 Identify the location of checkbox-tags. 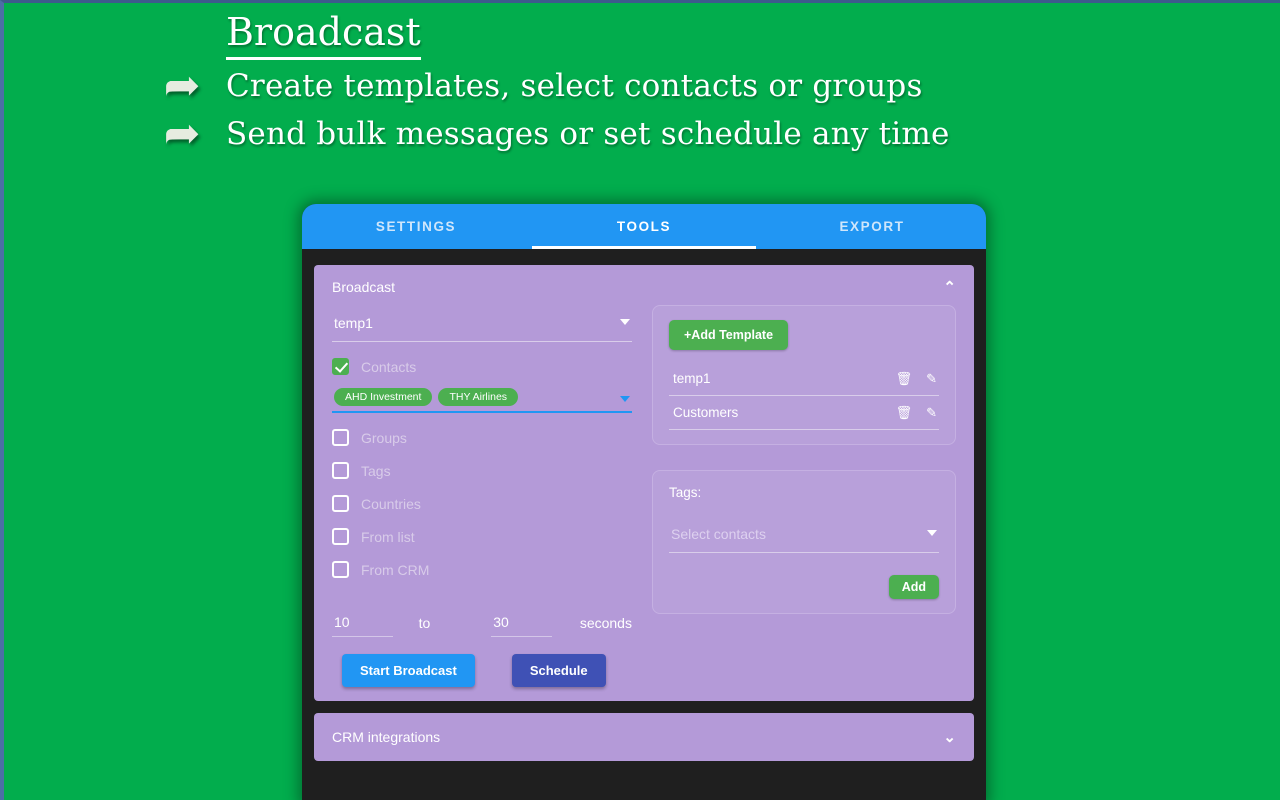
(340, 470).